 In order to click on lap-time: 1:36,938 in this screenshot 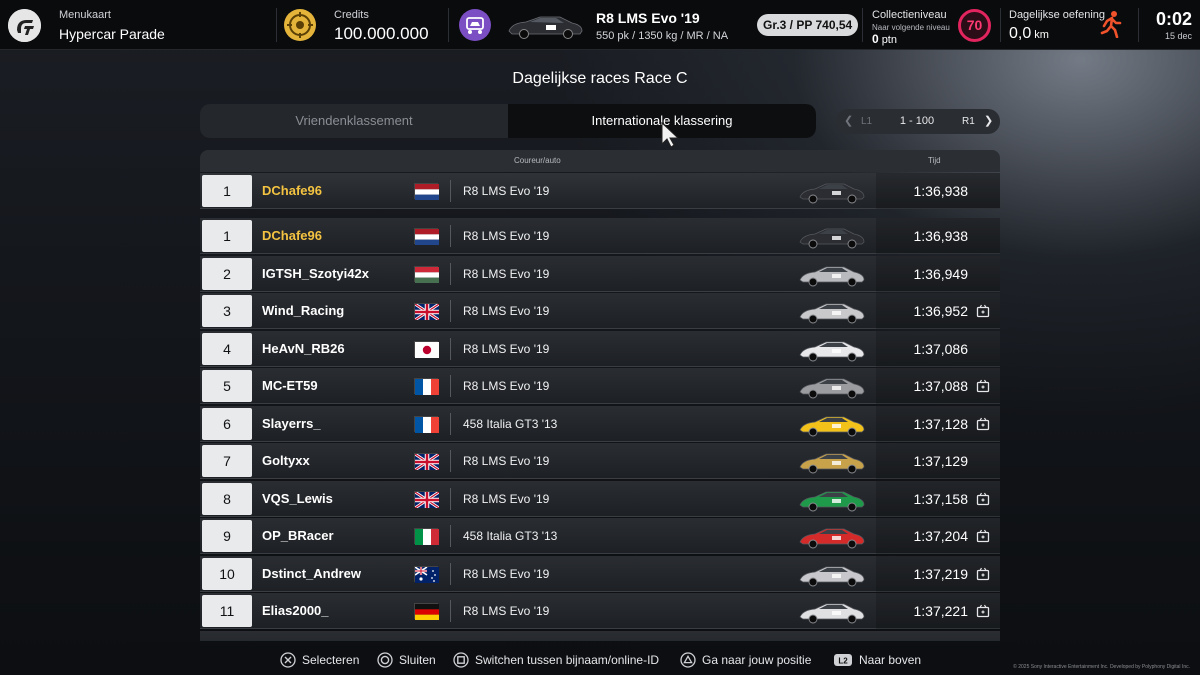, I will do `click(941, 191)`.